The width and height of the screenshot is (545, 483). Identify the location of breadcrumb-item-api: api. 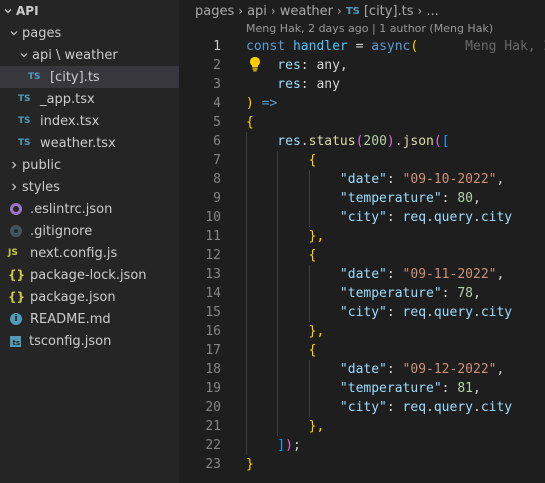
(257, 11).